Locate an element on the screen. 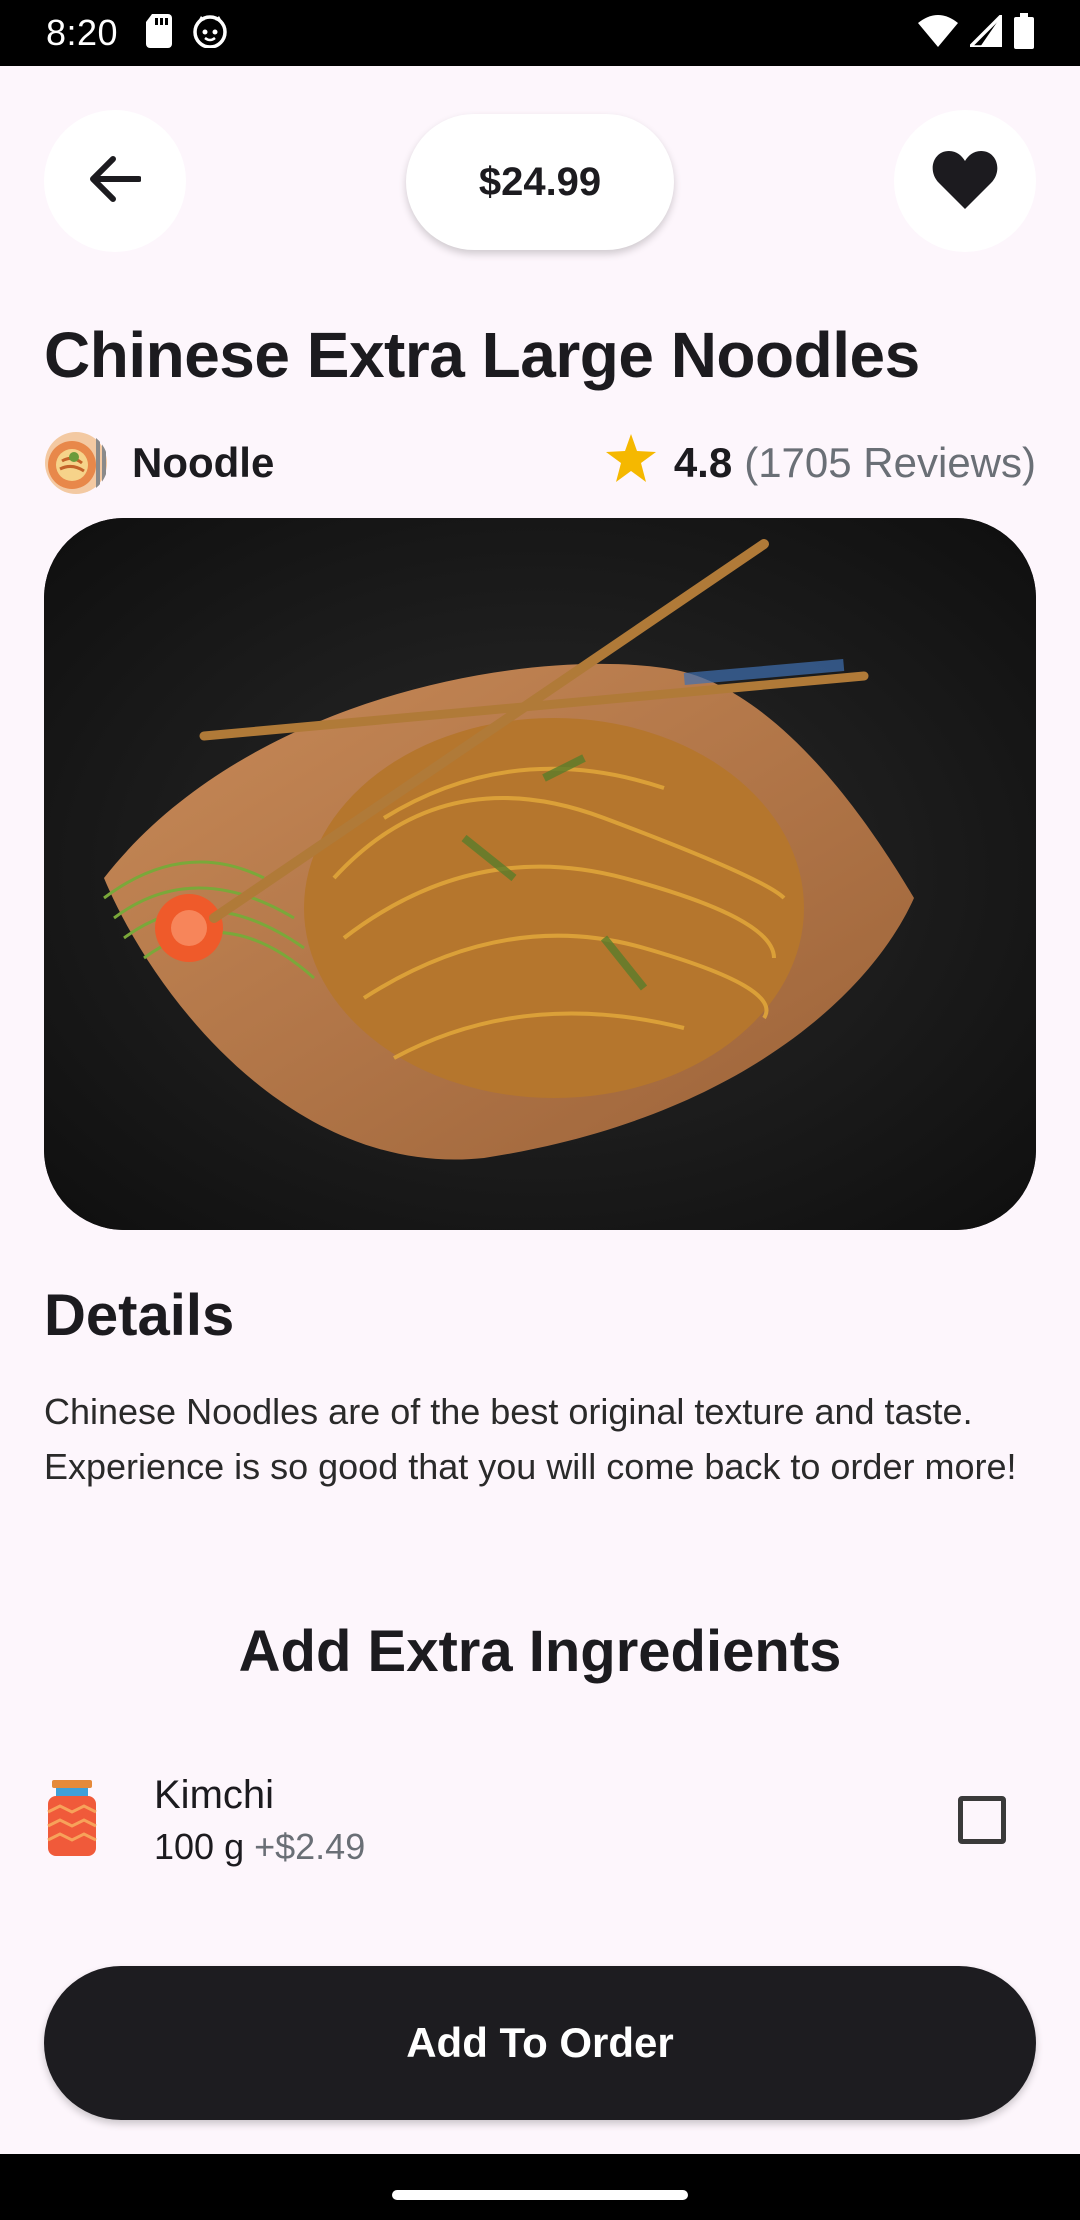  ingredient-detail: 100 g +$2.49 is located at coordinates (259, 1847).